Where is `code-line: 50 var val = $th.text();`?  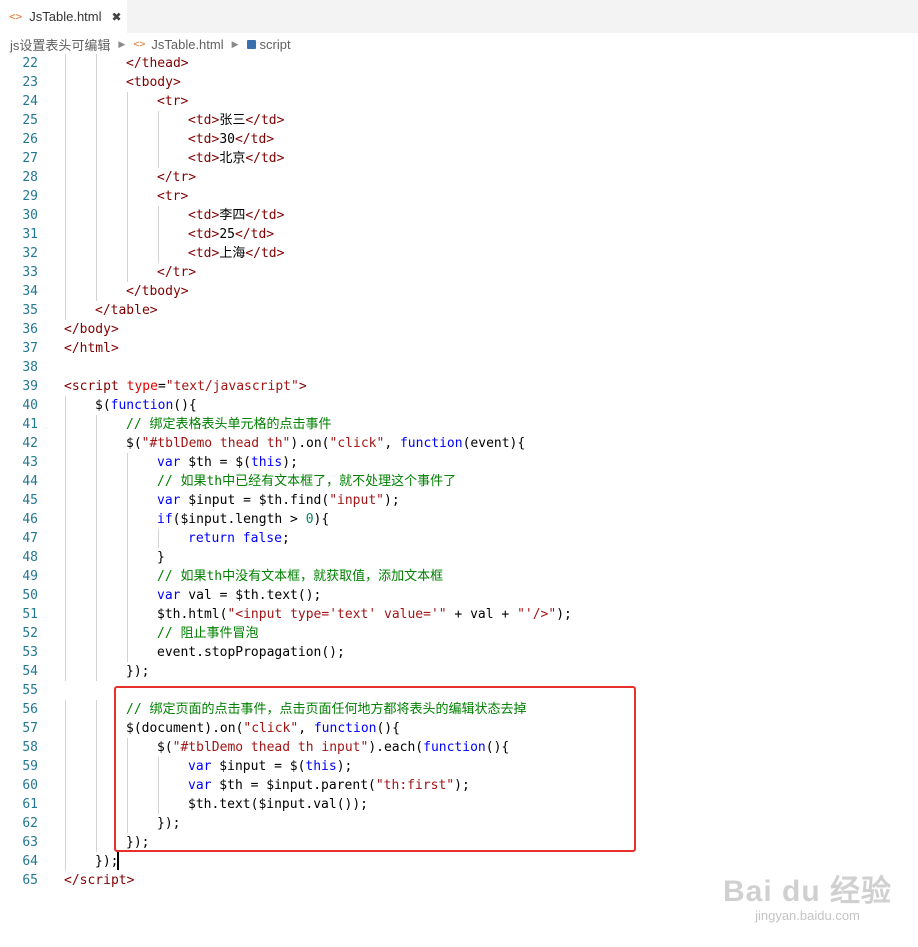
code-line: 50 var val = $th.text(); is located at coordinates (459, 595).